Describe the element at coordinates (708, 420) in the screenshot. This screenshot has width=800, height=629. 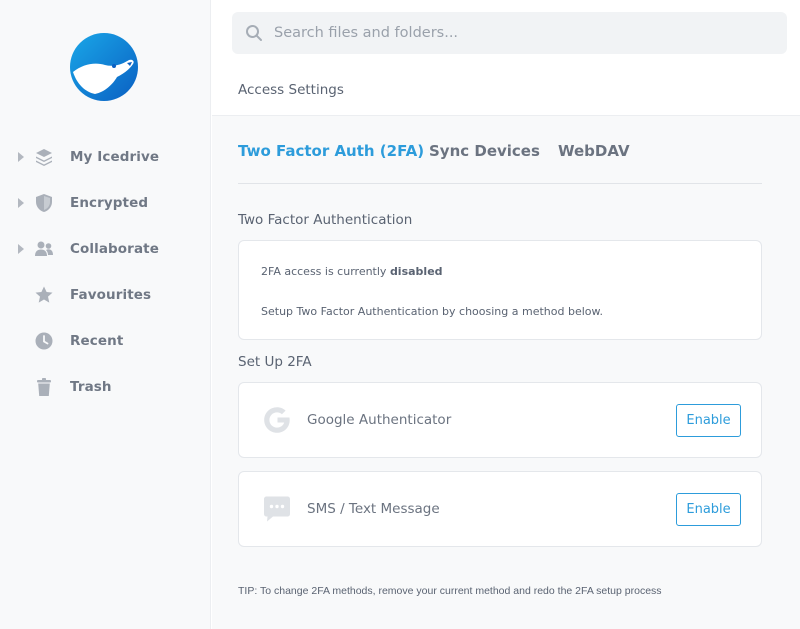
I see `enable-google-authenticator-button: Enable` at that location.